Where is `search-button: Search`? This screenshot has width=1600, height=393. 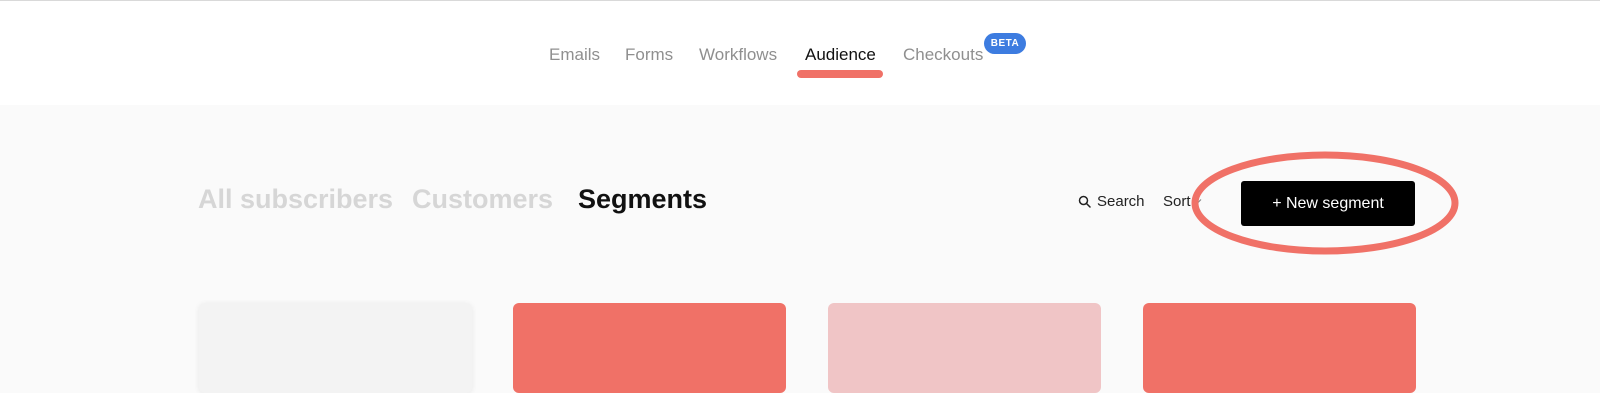 search-button: Search is located at coordinates (1111, 201).